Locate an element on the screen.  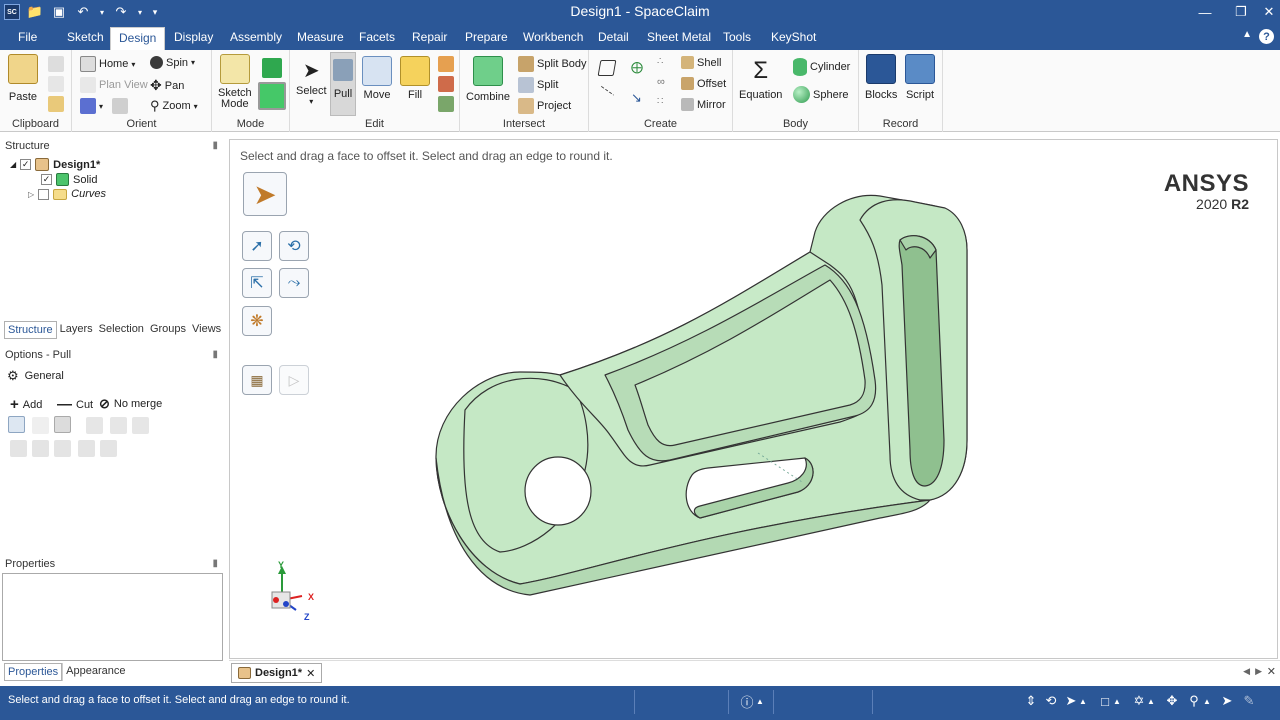
home-button: Home ▾ is located at coordinates (107, 64).